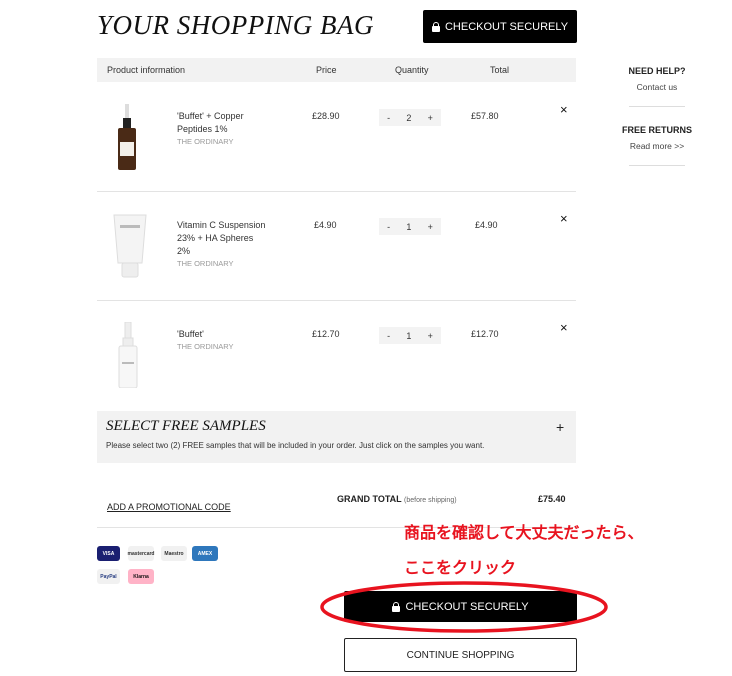 The width and height of the screenshot is (732, 676). Describe the element at coordinates (326, 70) in the screenshot. I see `header-price: Price` at that location.